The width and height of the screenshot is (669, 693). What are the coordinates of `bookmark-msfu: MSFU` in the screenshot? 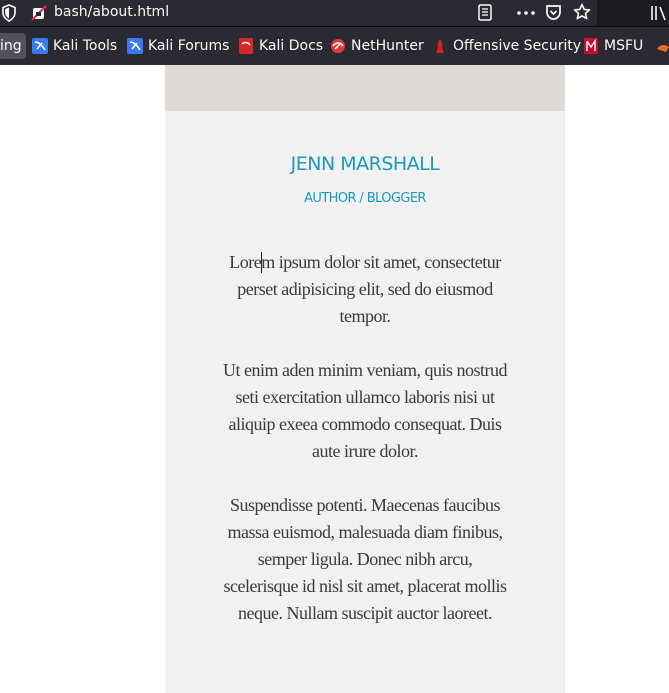 It's located at (613, 46).